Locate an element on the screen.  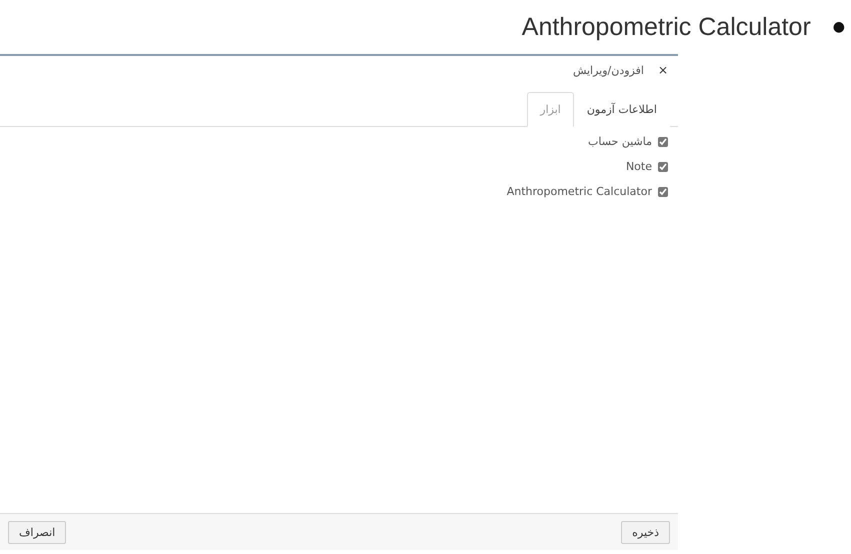
checkbox-label: ماشین حساب is located at coordinates (620, 141).